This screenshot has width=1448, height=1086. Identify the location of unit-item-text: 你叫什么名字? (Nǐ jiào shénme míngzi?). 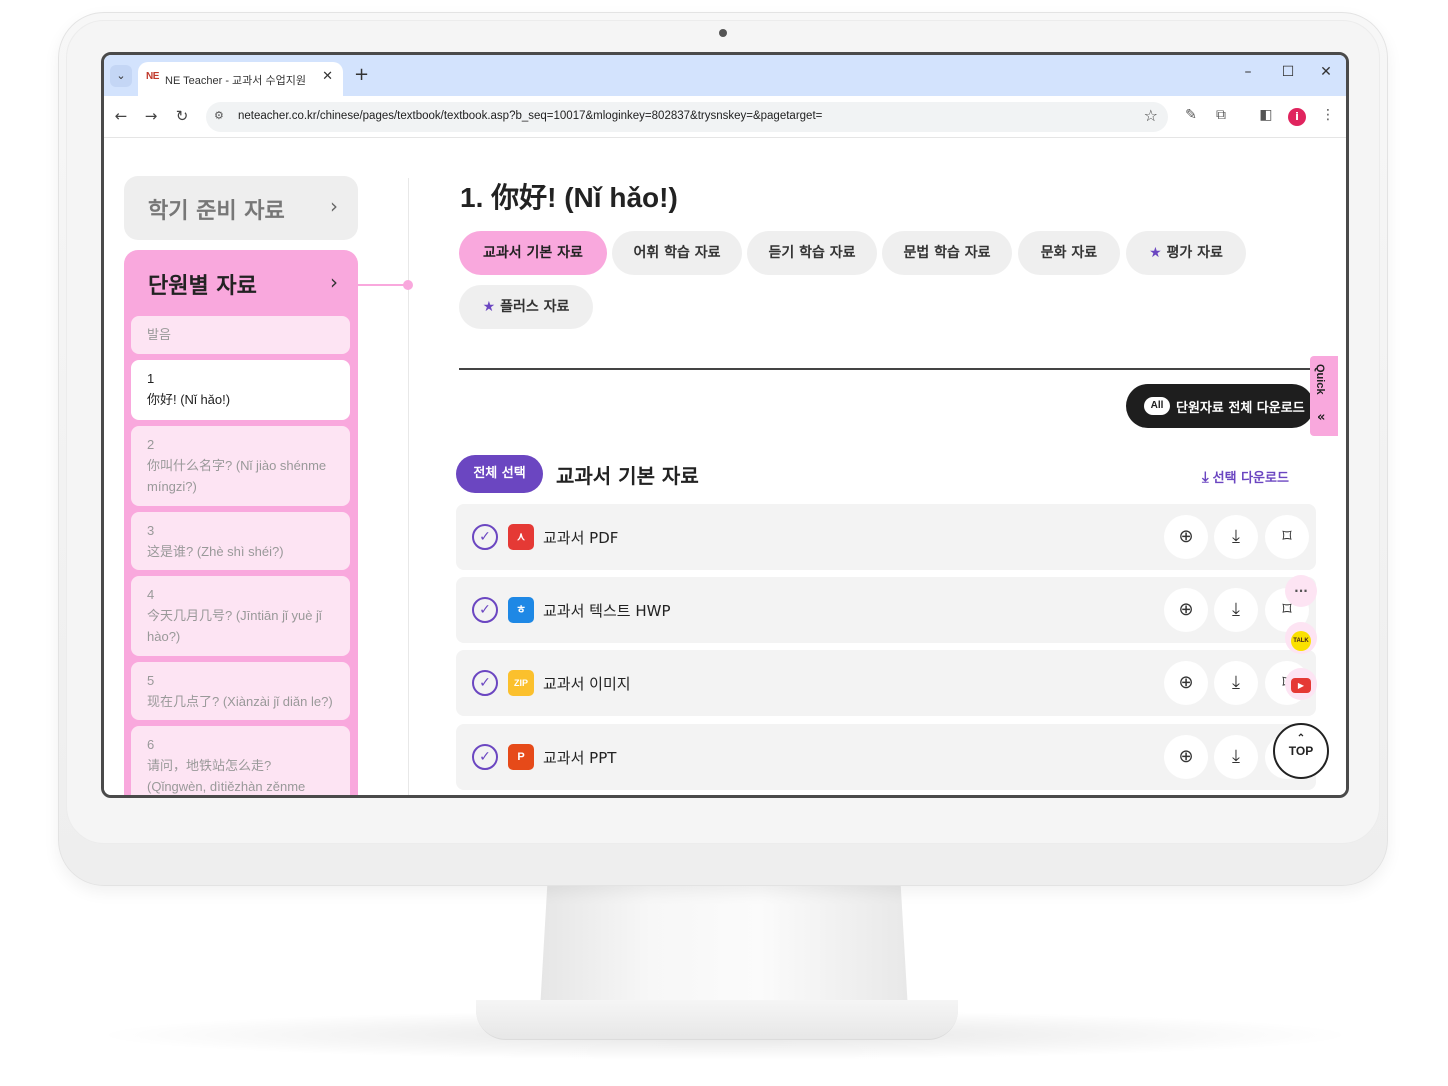
(237, 476).